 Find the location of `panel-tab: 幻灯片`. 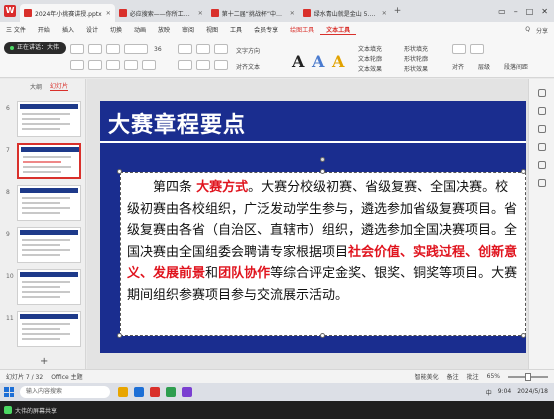

panel-tab: 幻灯片 is located at coordinates (59, 86).